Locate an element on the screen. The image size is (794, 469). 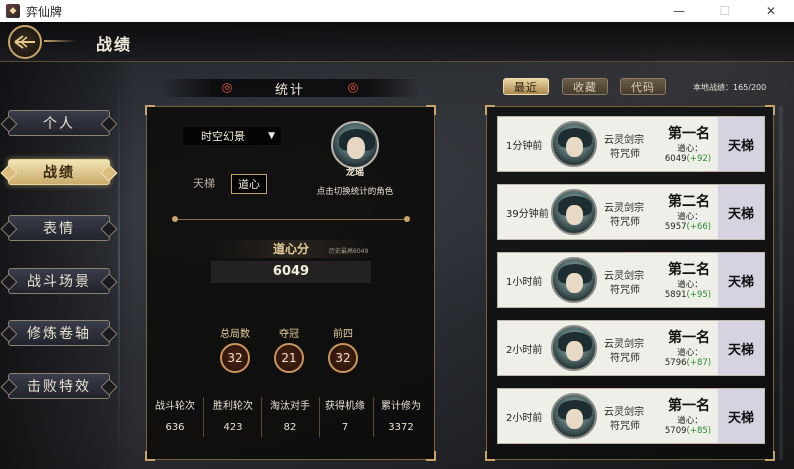
header-bar: 战绩 is located at coordinates (397, 42).